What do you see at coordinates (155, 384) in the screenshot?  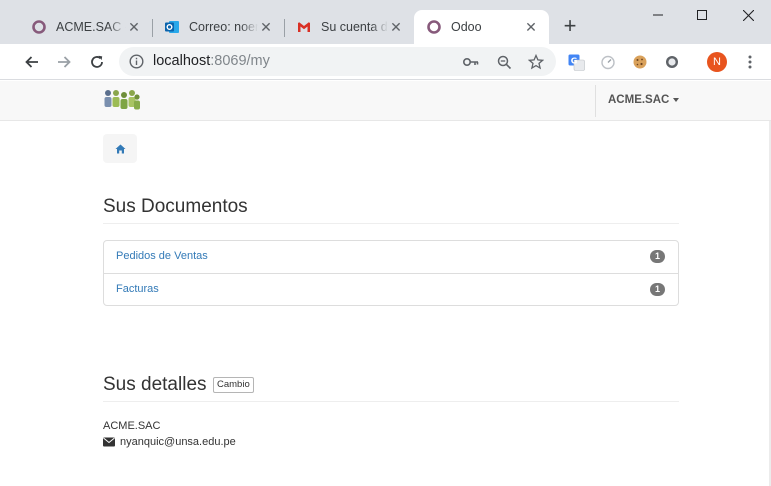 I see `details-heading: Sus detalles` at bounding box center [155, 384].